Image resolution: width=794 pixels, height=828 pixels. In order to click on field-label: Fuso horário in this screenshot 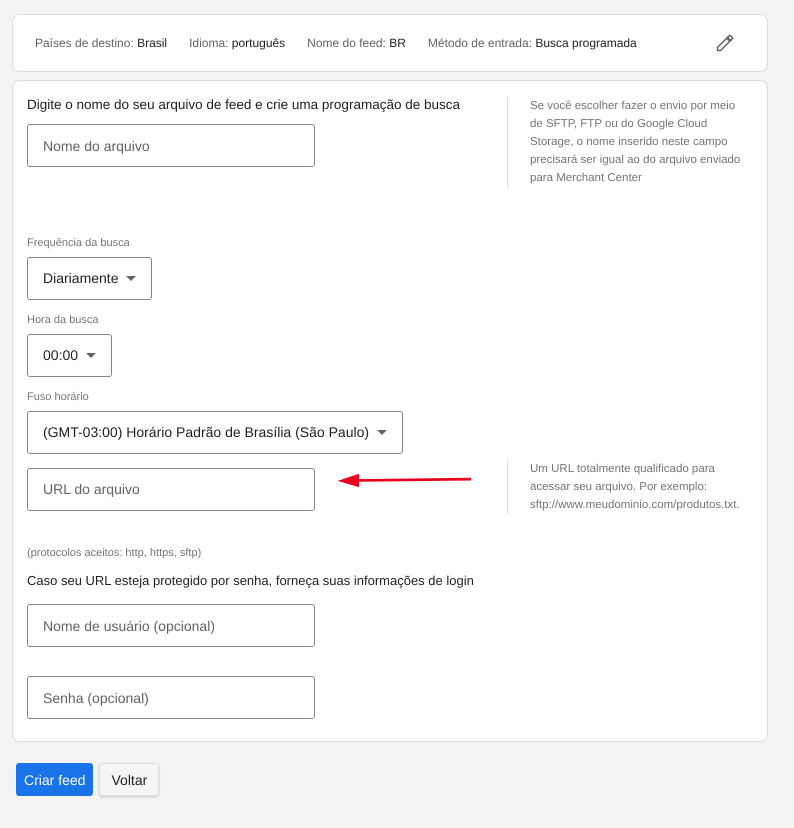, I will do `click(58, 396)`.